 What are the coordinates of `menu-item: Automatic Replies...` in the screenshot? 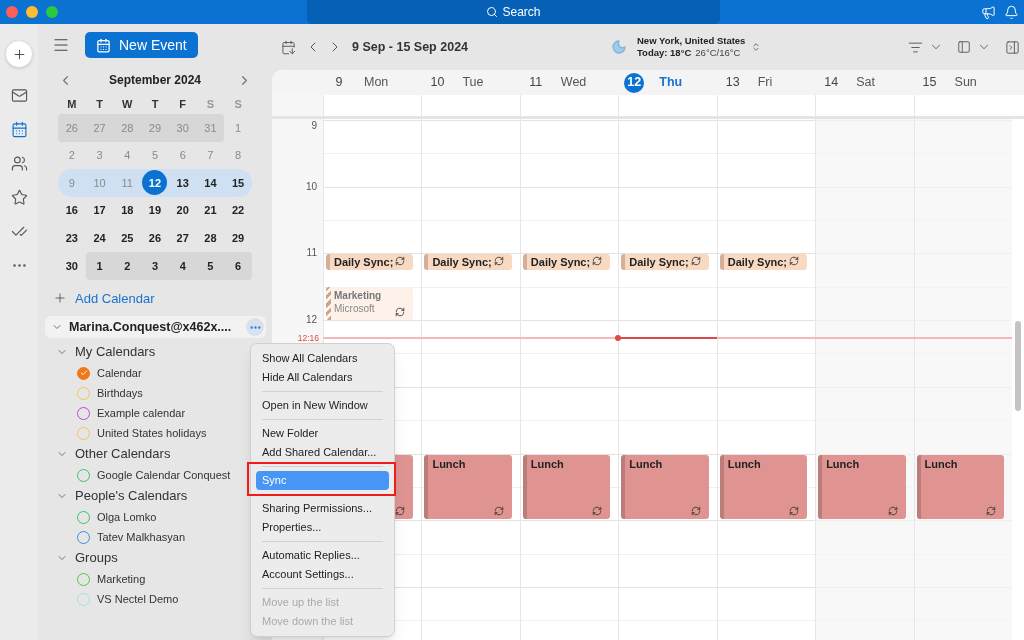 It's located at (322, 555).